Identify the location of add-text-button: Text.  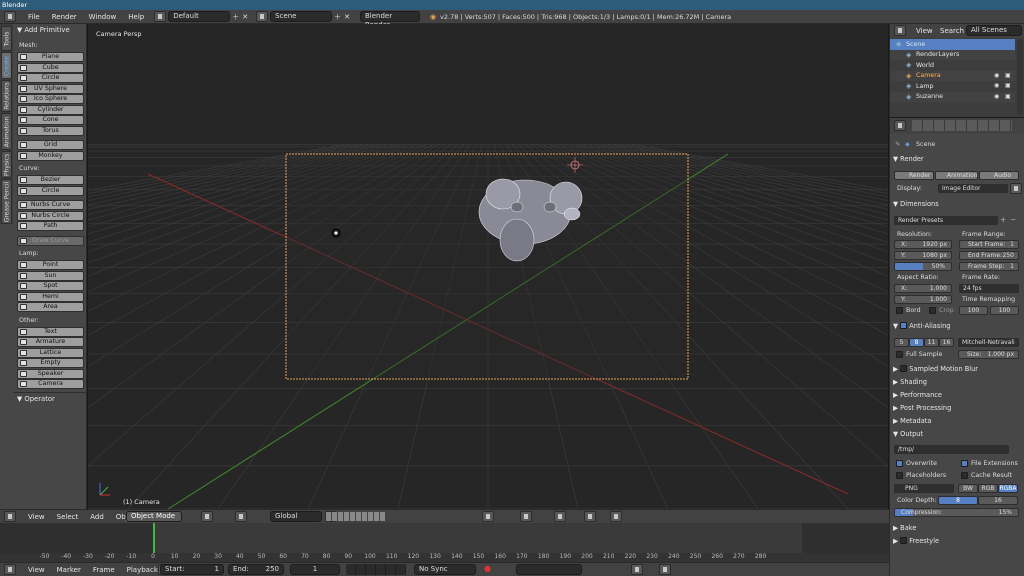
(50, 331).